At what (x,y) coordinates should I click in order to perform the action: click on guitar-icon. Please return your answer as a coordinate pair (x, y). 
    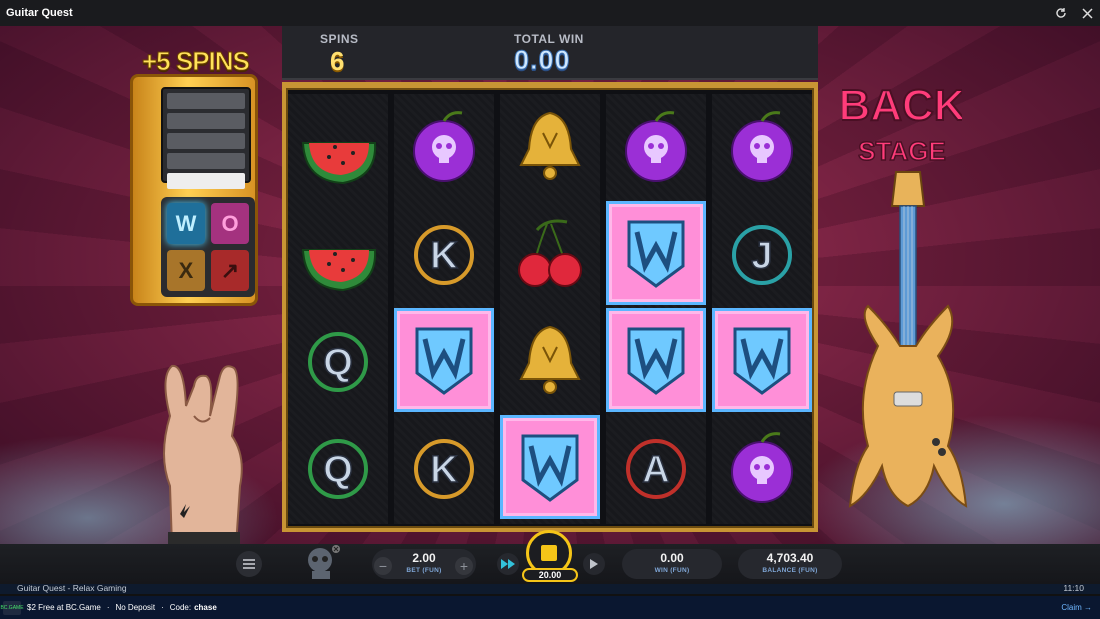
    Looking at the image, I should click on (908, 339).